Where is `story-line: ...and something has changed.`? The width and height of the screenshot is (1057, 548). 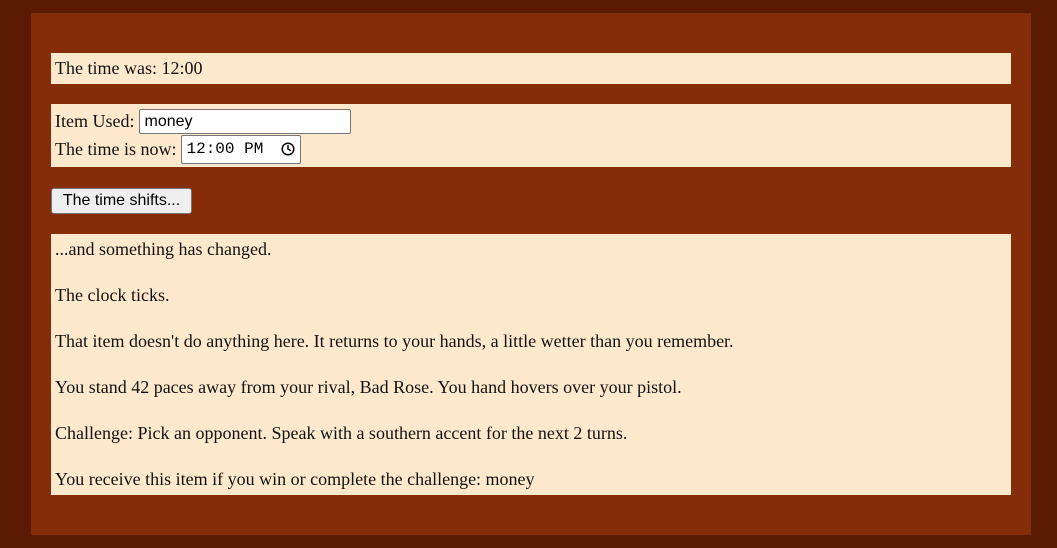
story-line: ...and something has changed. is located at coordinates (163, 249).